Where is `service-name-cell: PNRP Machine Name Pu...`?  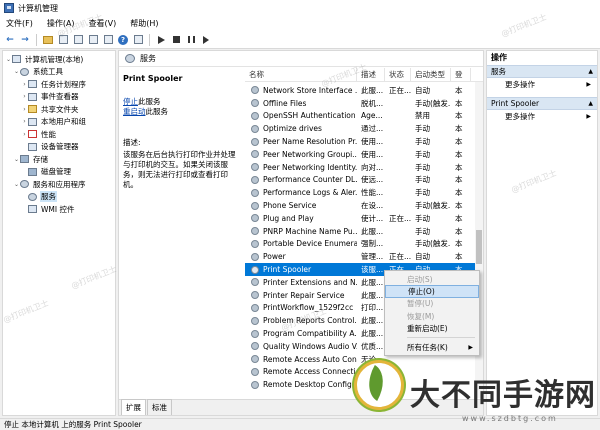
service-name-cell: PNRP Machine Name Pu... is located at coordinates (301, 231).